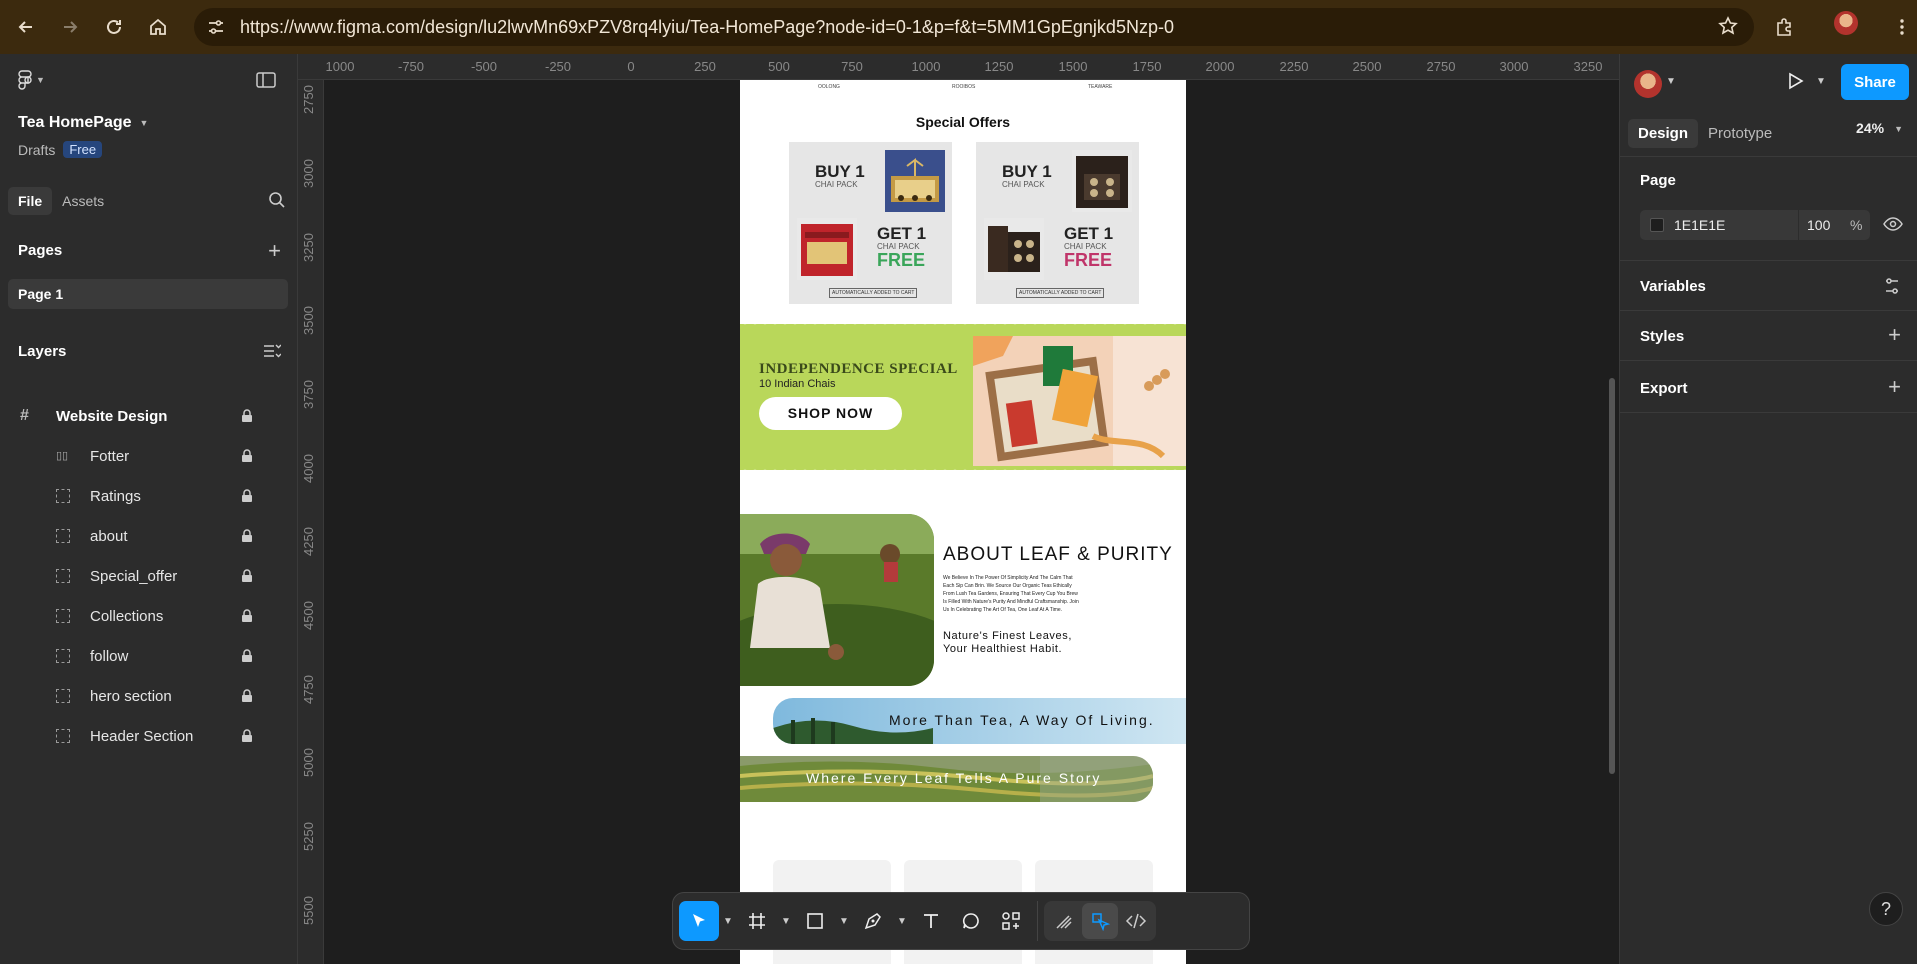 The height and width of the screenshot is (964, 1917). Describe the element at coordinates (1886, 909) in the screenshot. I see `help-button: ?` at that location.